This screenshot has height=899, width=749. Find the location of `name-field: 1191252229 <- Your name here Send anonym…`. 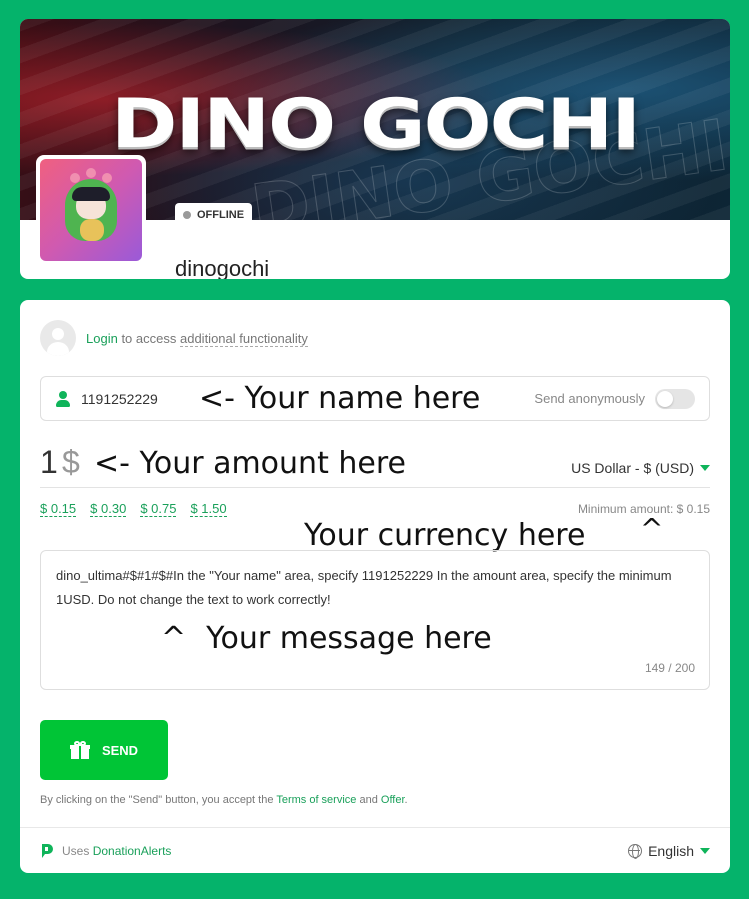

name-field: 1191252229 <- Your name here Send anonym… is located at coordinates (375, 398).